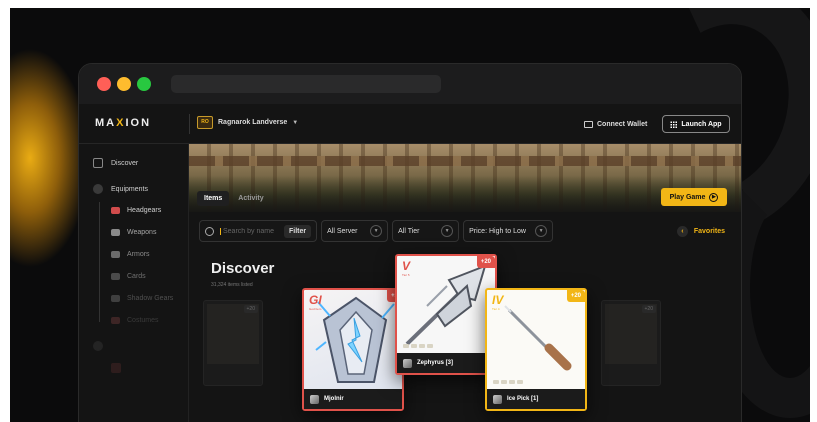 This screenshot has height=422, width=817. Describe the element at coordinates (98, 163) in the screenshot. I see `home-icon` at that location.